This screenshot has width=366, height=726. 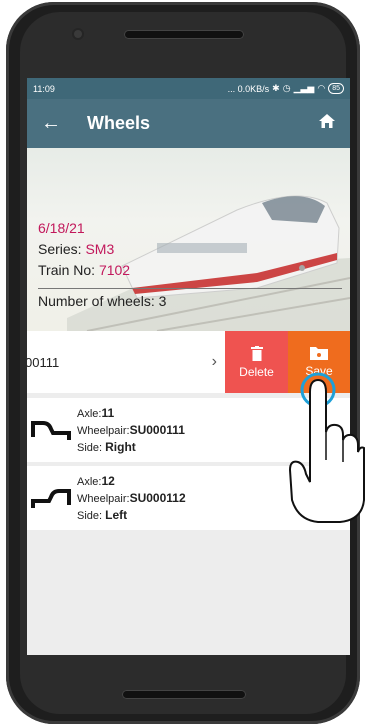 I want to click on swiped-row-code: 00111, so click(x=43, y=362).